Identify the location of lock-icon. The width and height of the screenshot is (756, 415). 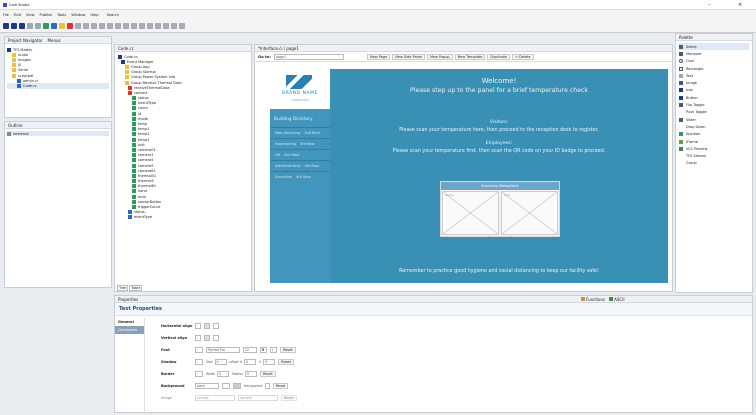
(182, 26).